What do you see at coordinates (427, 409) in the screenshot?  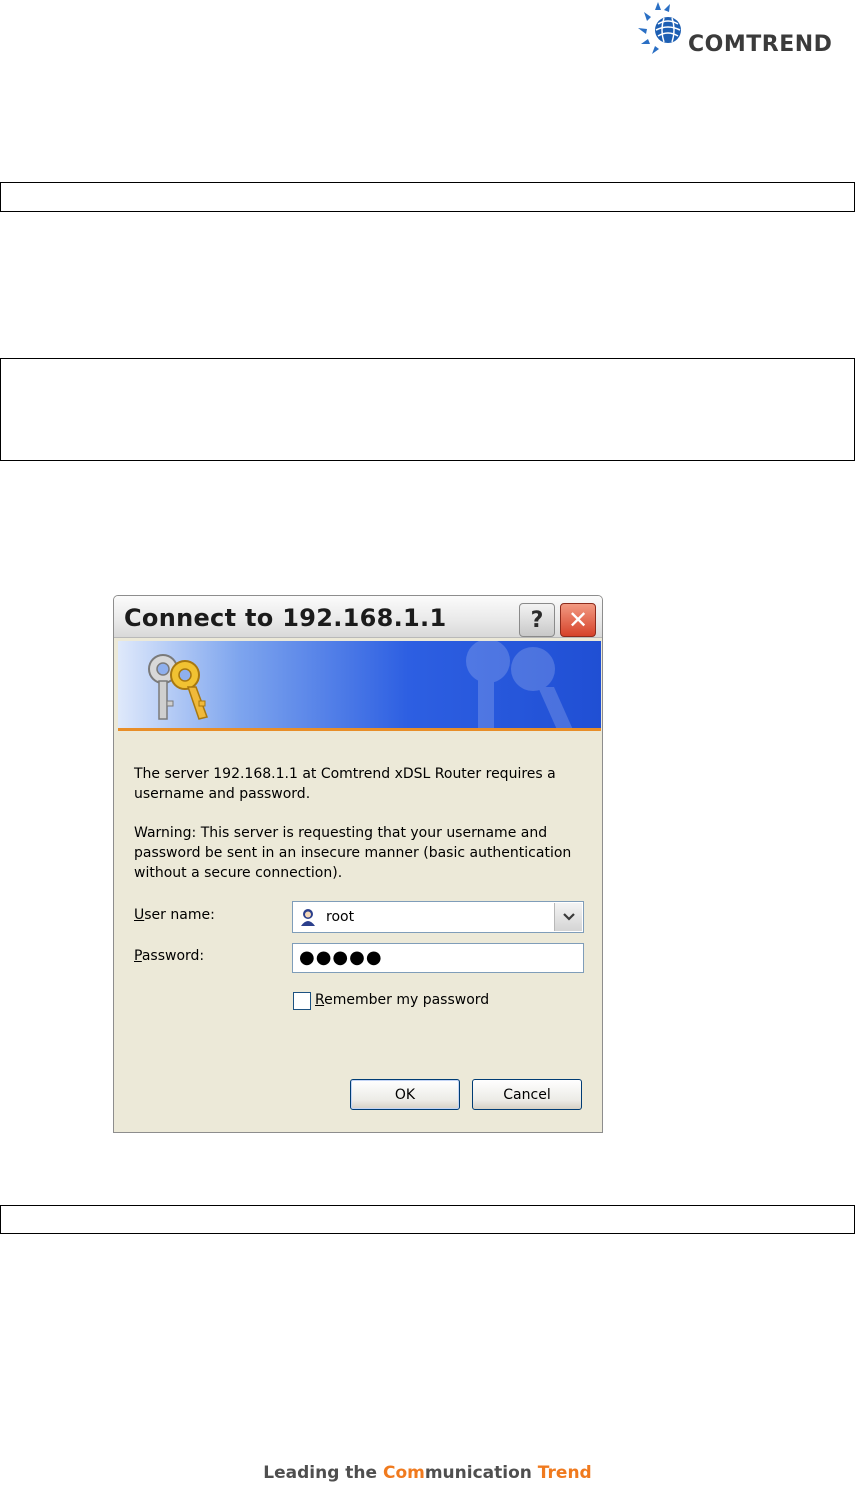 I see `blank-box-middle` at bounding box center [427, 409].